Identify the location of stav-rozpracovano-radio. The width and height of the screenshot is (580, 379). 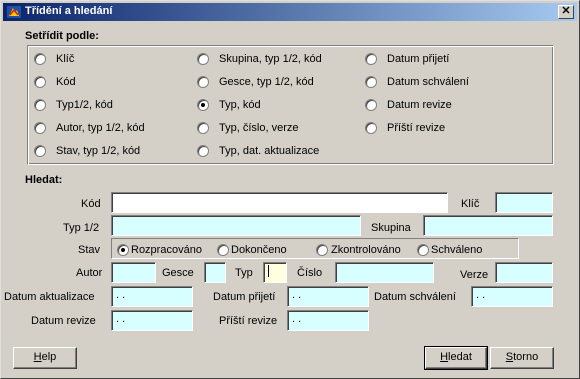
(123, 250).